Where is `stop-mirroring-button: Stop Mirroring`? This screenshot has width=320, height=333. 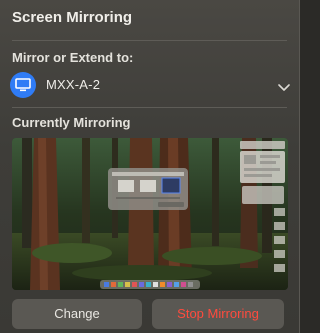 stop-mirroring-button: Stop Mirroring is located at coordinates (218, 314).